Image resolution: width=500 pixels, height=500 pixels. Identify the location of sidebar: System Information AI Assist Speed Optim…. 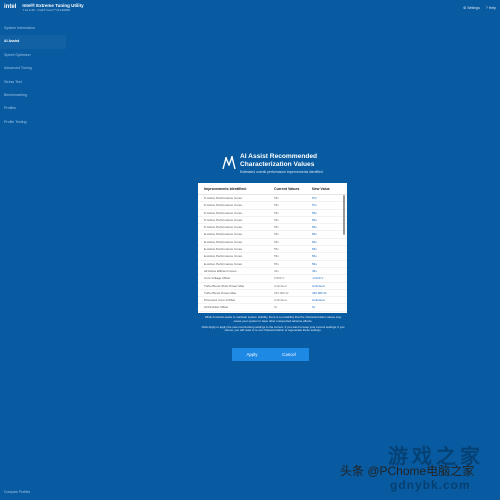
(33, 261).